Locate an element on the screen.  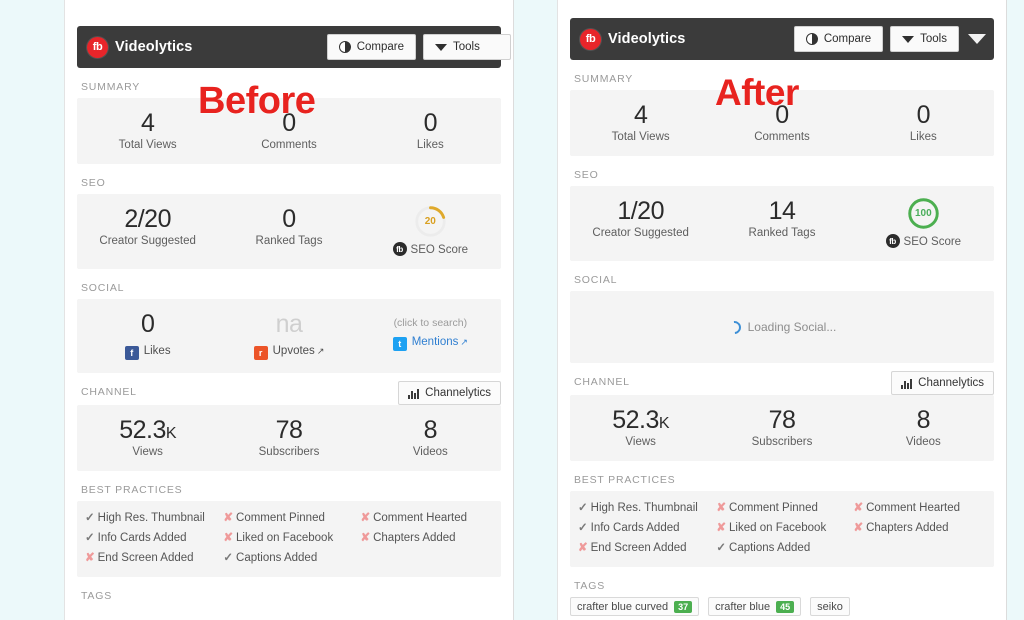
brand-title: Videolytics is located at coordinates (647, 39).